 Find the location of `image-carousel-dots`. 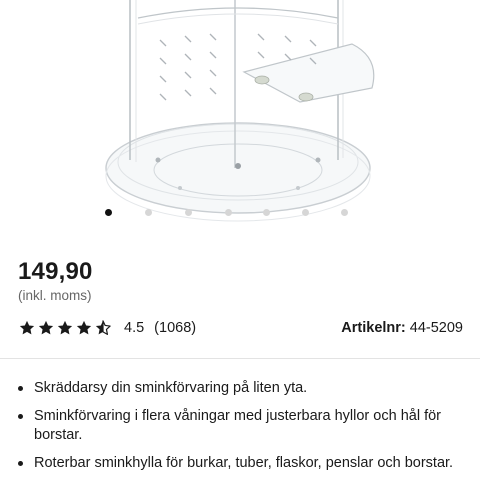

image-carousel-dots is located at coordinates (240, 215).